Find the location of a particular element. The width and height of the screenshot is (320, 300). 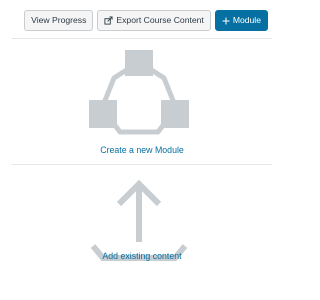

export-label: Export Course Content is located at coordinates (160, 20).